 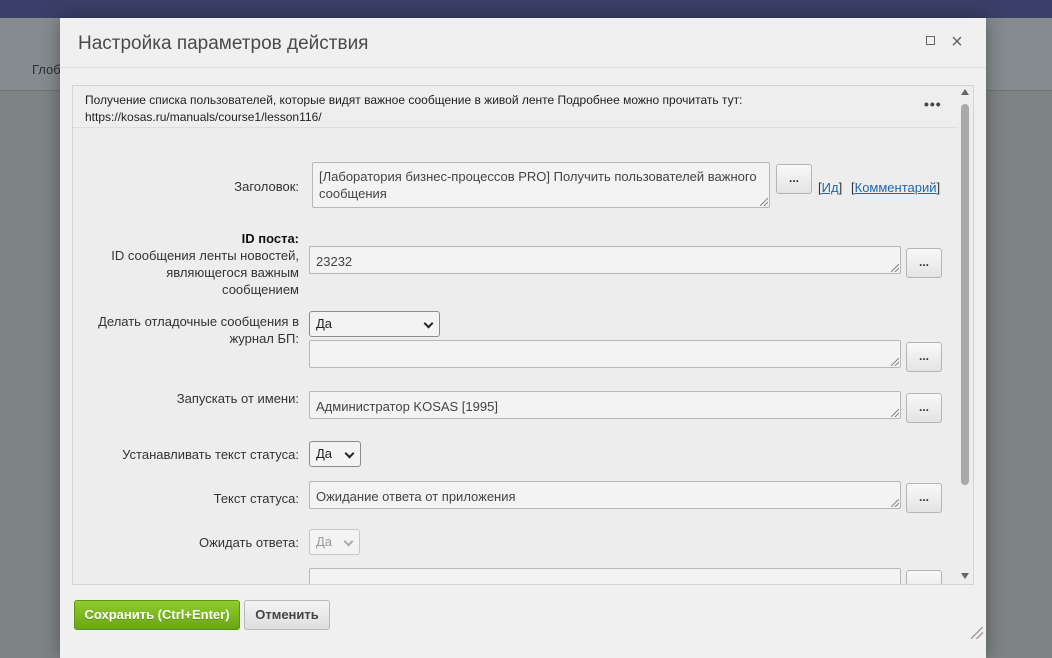 What do you see at coordinates (416, 496) in the screenshot?
I see `status-text-value: Ожидание ответа от приложения` at bounding box center [416, 496].